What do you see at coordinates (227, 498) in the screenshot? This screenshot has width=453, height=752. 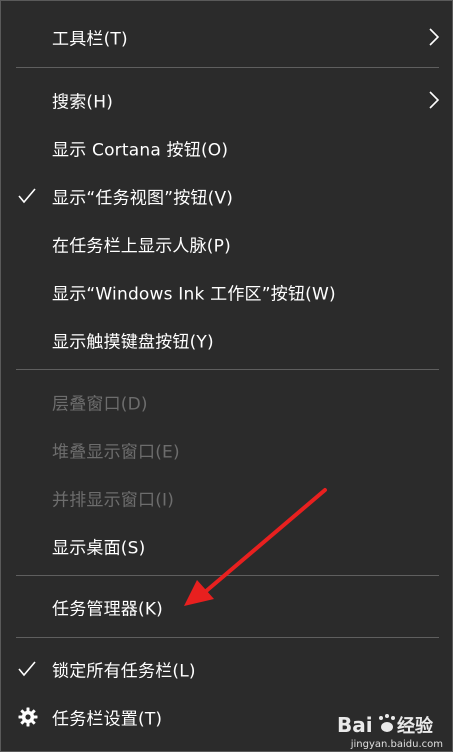 I see `menu-item-side-by-side-windows: 并排显示窗口(I)` at bounding box center [227, 498].